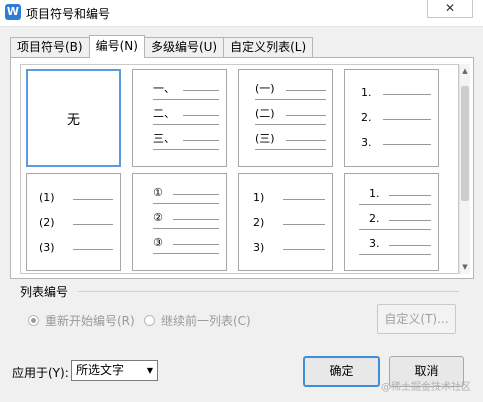 This screenshot has height=402, width=483. I want to click on list-numbering-label: 列表编号, so click(44, 292).